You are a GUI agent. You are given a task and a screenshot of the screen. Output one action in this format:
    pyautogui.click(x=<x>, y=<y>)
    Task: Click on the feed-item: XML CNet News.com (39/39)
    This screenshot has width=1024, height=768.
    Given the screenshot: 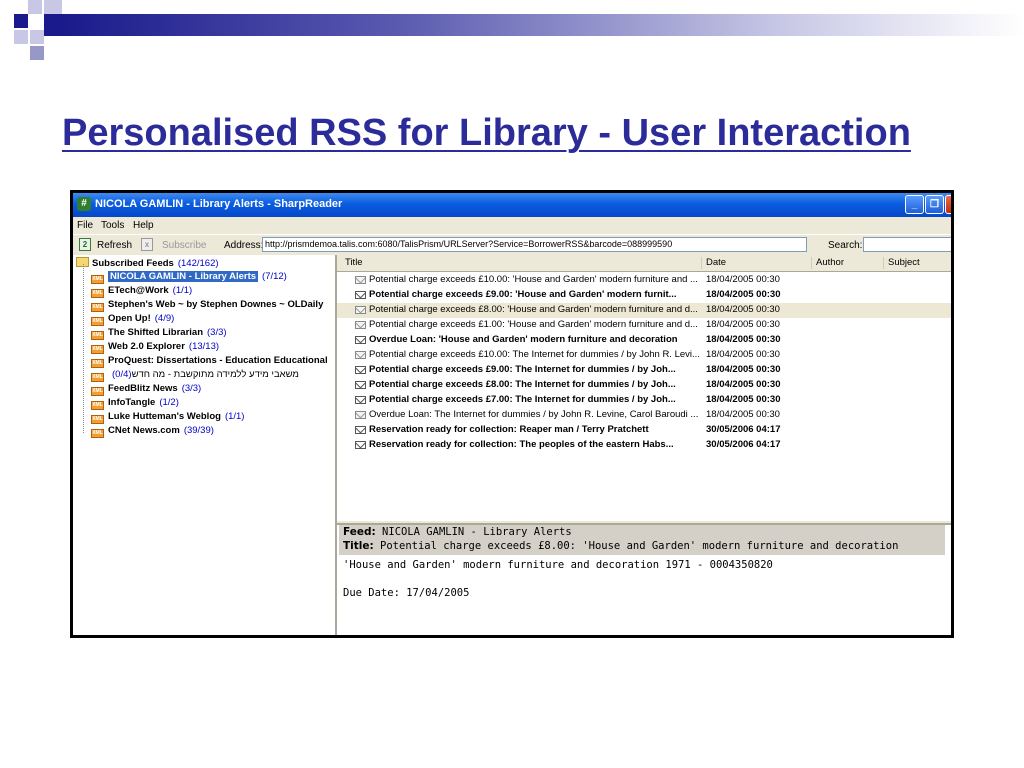 What is the action you would take?
    pyautogui.click(x=152, y=432)
    